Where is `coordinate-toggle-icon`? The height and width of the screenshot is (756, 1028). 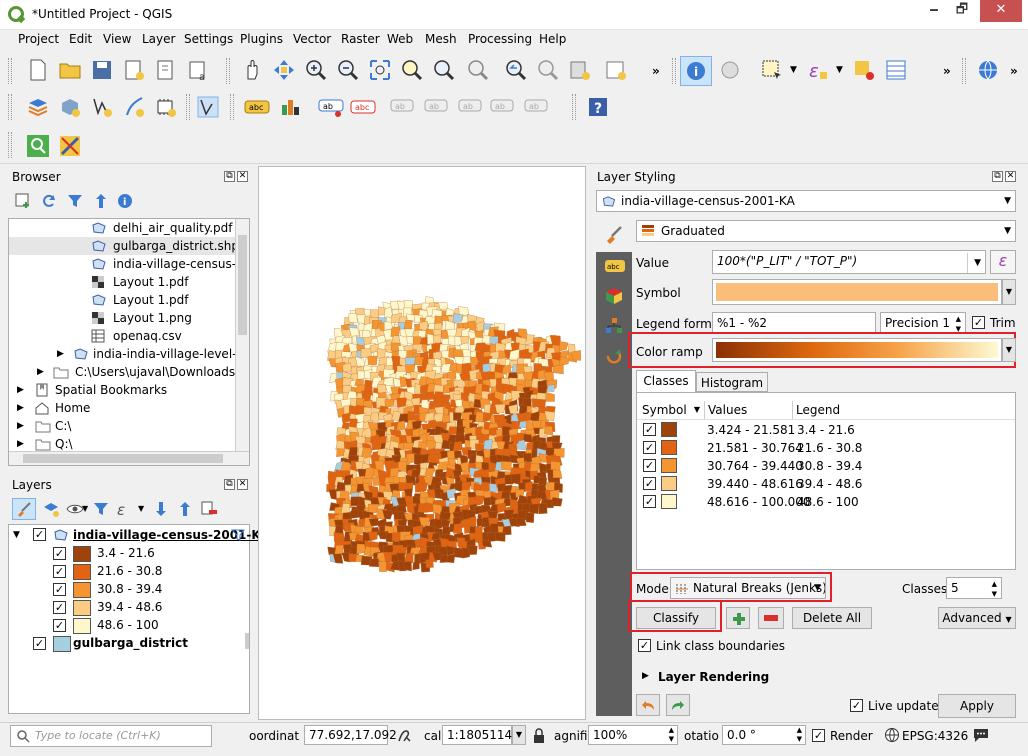 coordinate-toggle-icon is located at coordinates (405, 736).